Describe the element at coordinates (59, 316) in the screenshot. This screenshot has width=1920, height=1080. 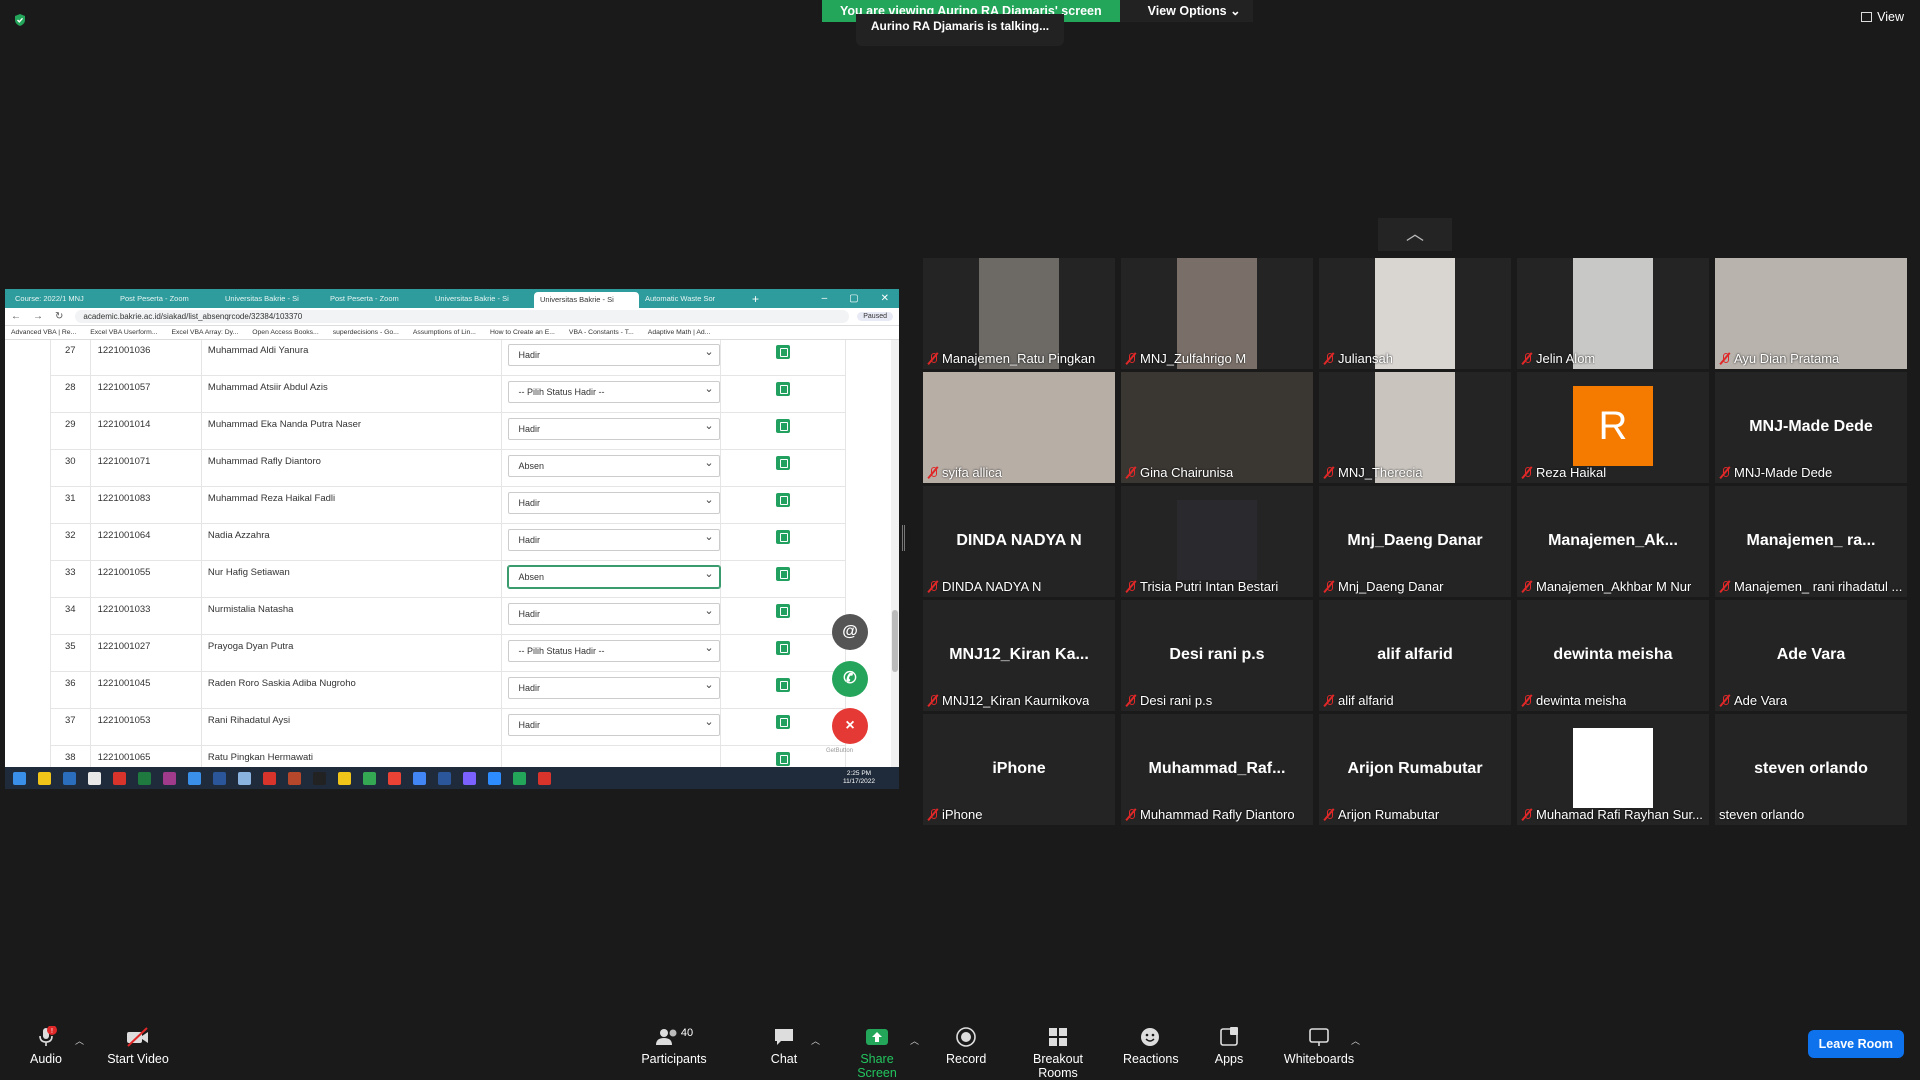
I see `reload-icon: ↻` at that location.